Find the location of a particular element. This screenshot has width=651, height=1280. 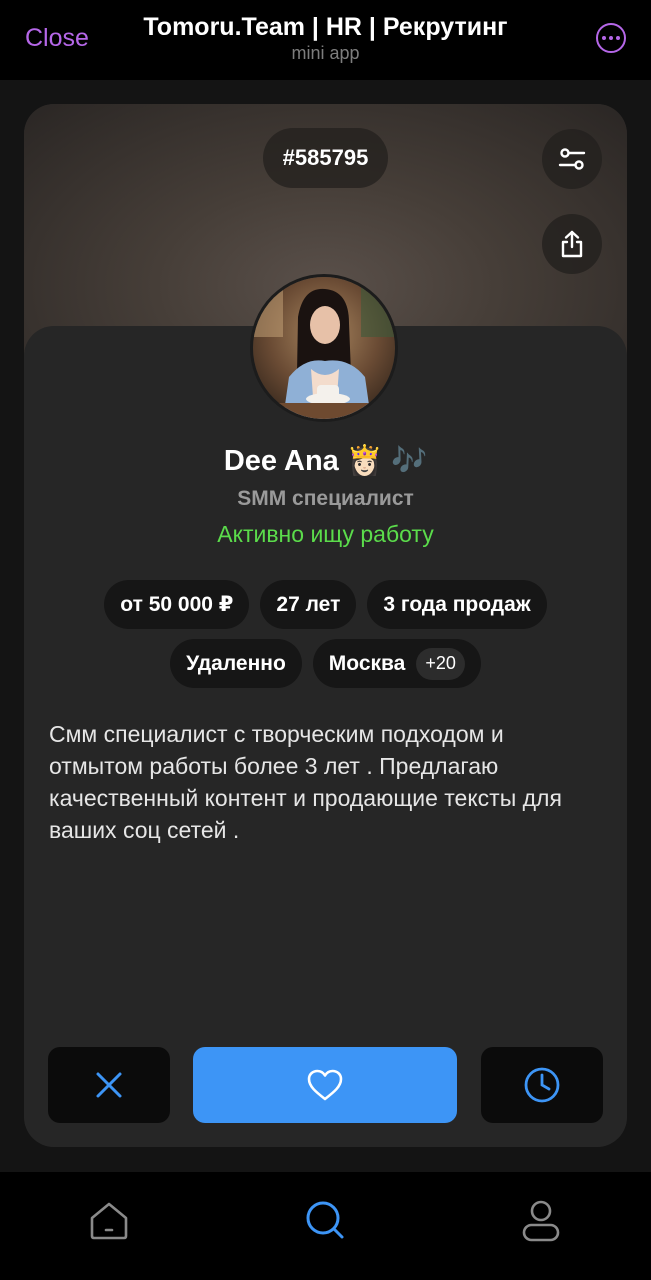

city-label: Москва is located at coordinates (367, 663).